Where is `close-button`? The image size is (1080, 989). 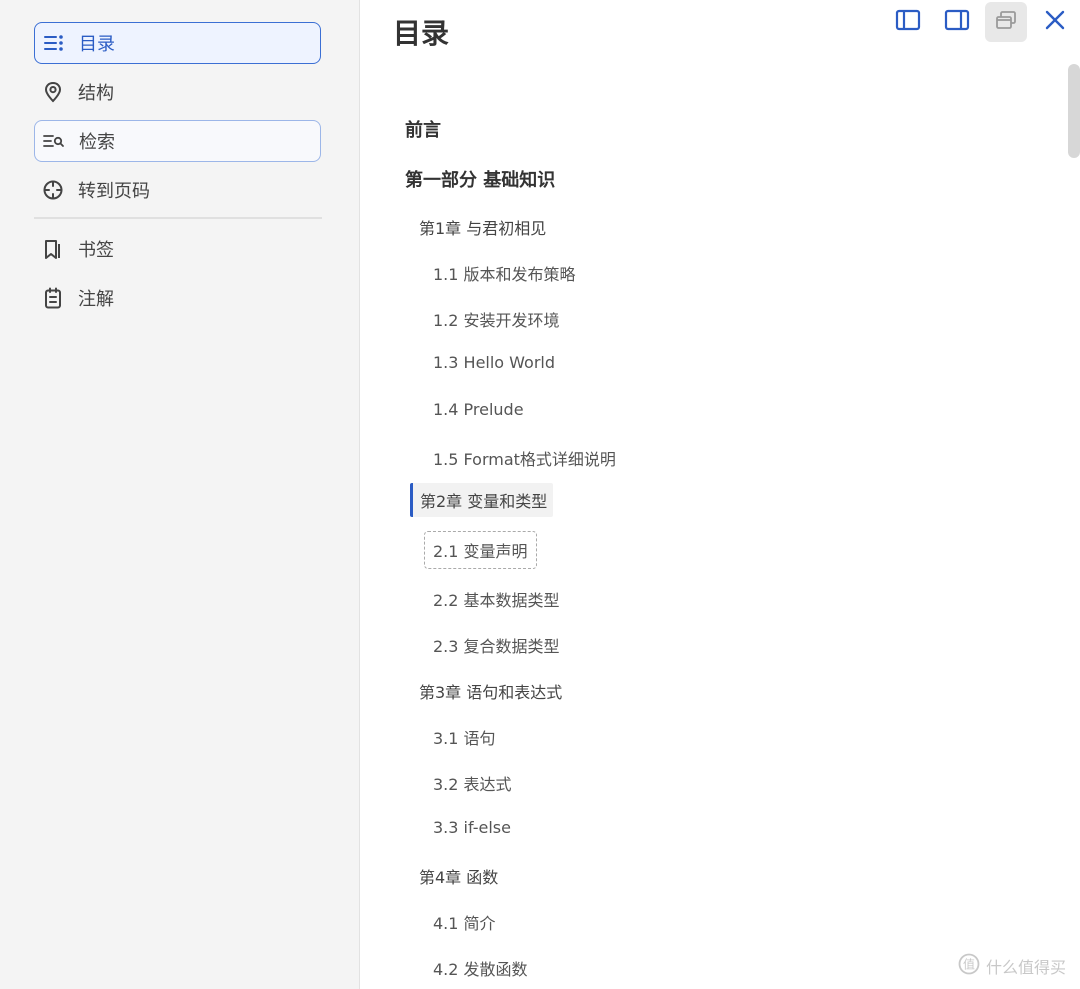
close-button is located at coordinates (1055, 22).